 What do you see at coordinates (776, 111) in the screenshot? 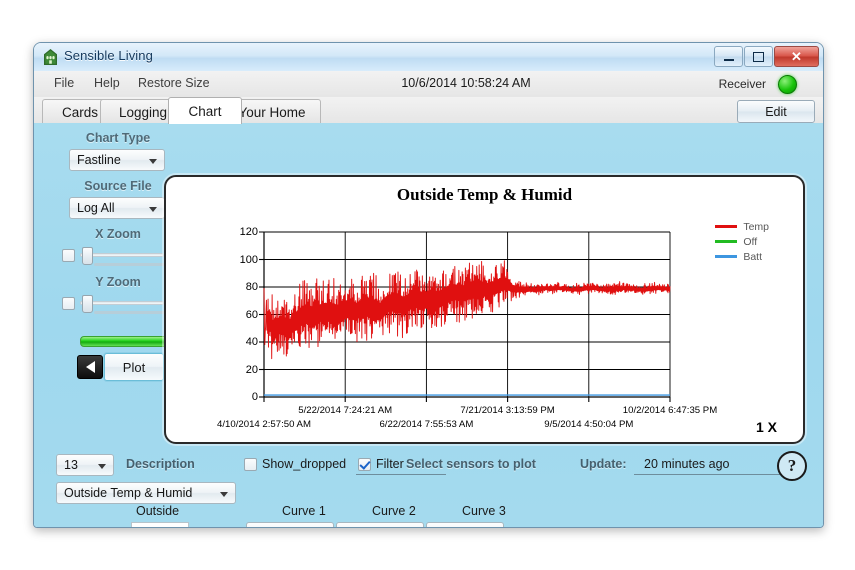
I see `edit-button: Edit` at bounding box center [776, 111].